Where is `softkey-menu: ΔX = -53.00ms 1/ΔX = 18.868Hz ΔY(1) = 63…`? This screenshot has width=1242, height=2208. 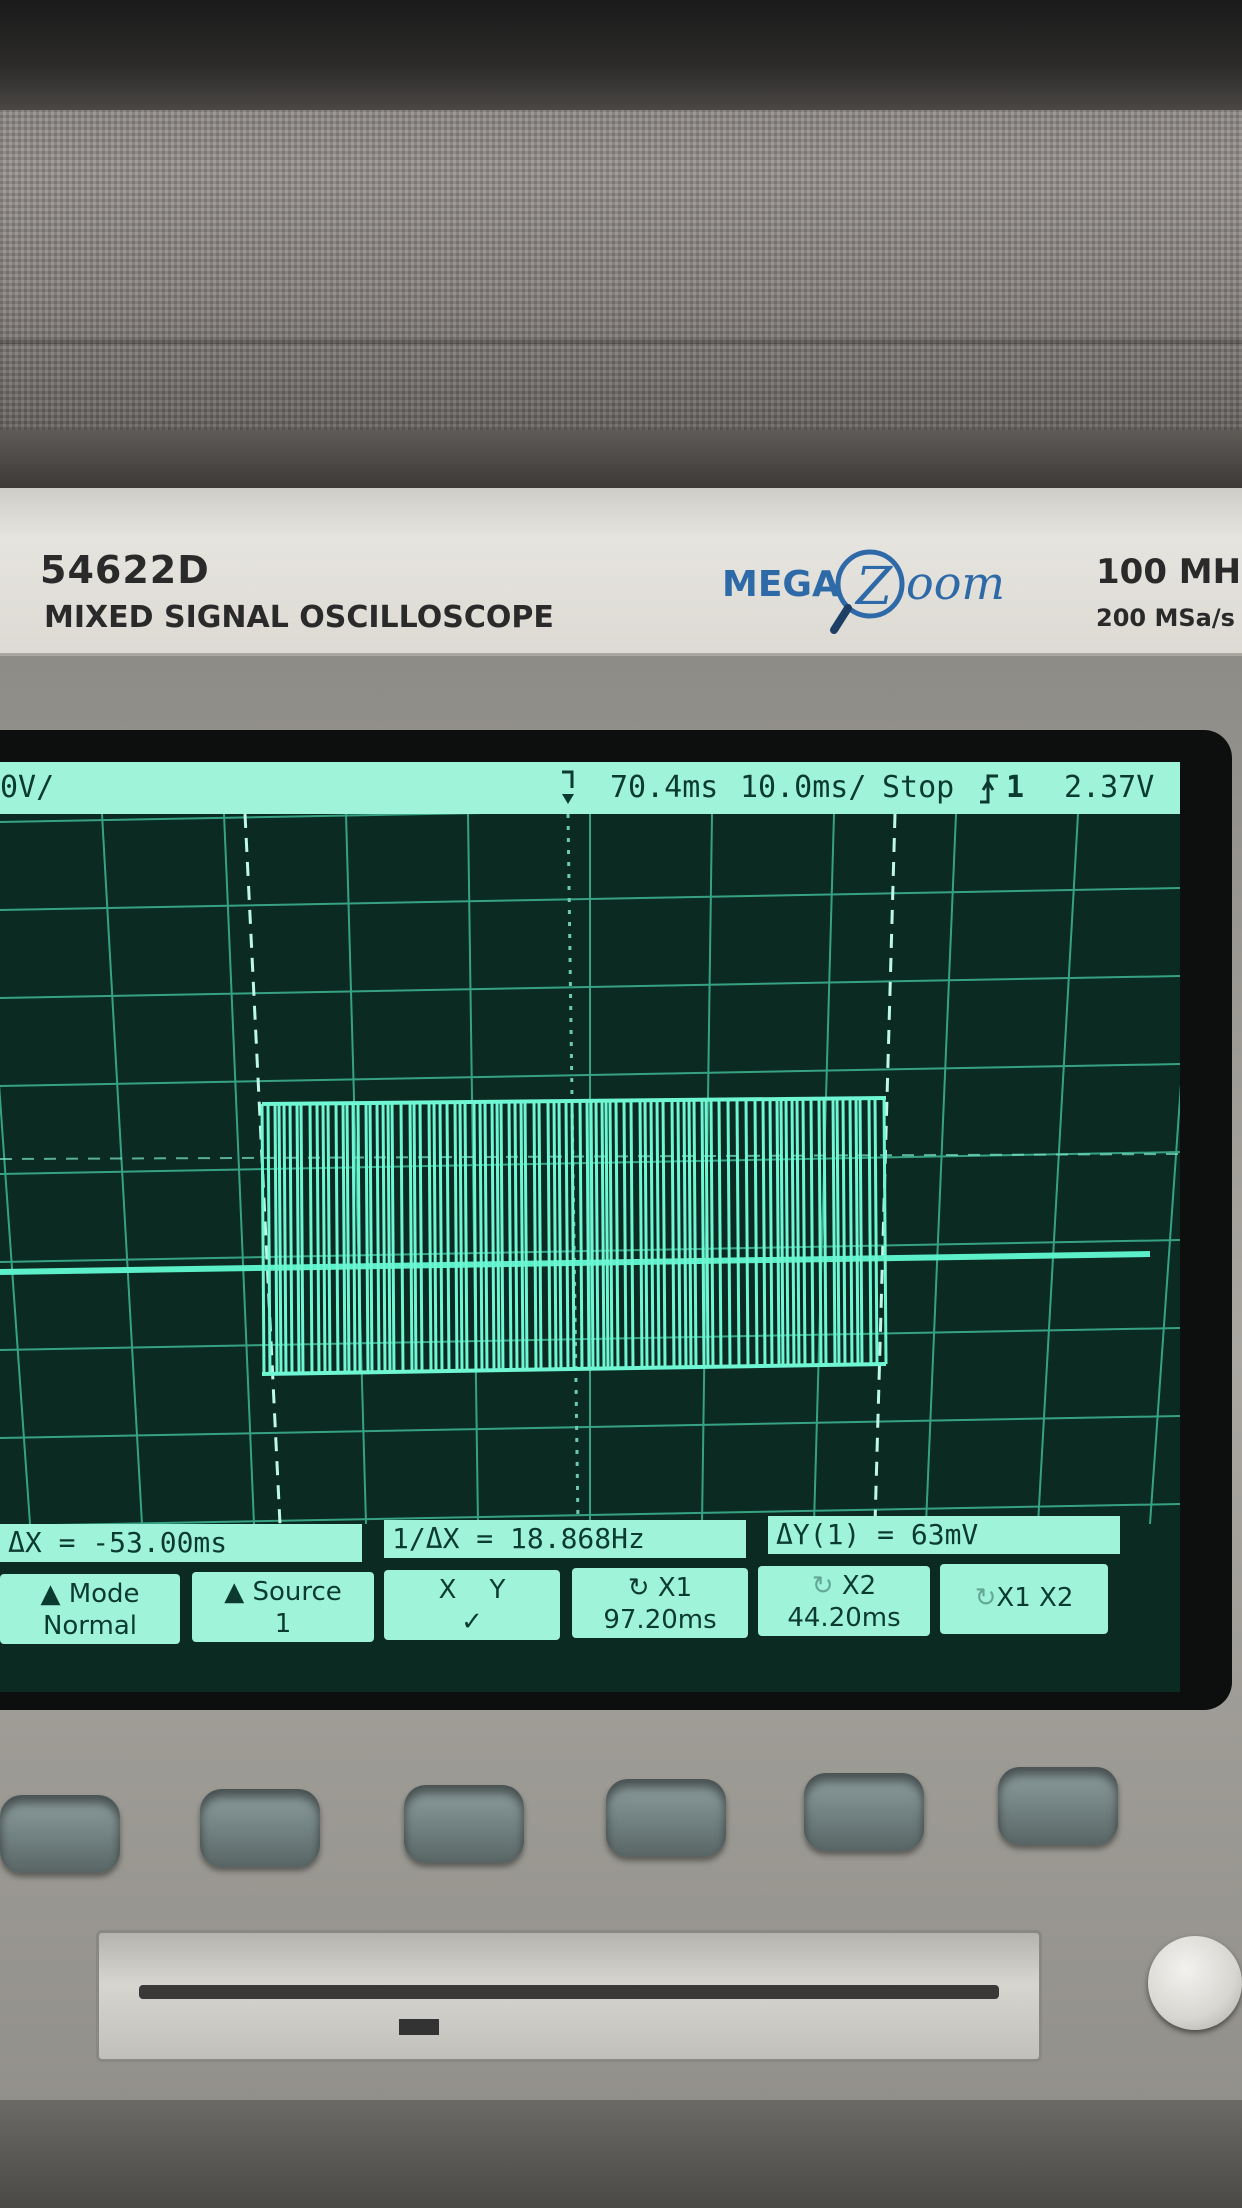
softkey-menu: ΔX = -53.00ms 1/ΔX = 18.868Hz ΔY(1) = 63… is located at coordinates (590, 1604).